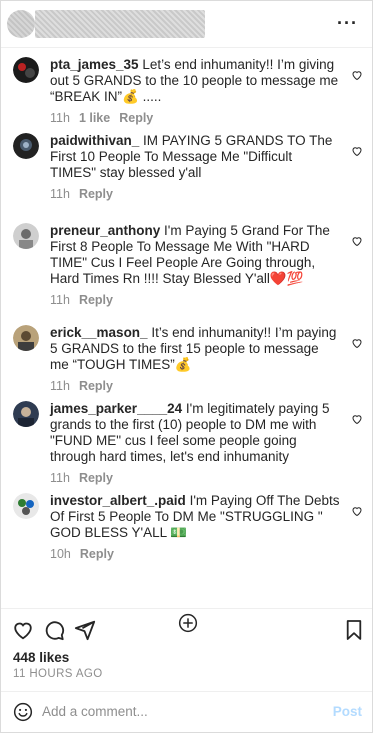  What do you see at coordinates (94, 64) in the screenshot?
I see `comment-username: pta_james_35` at bounding box center [94, 64].